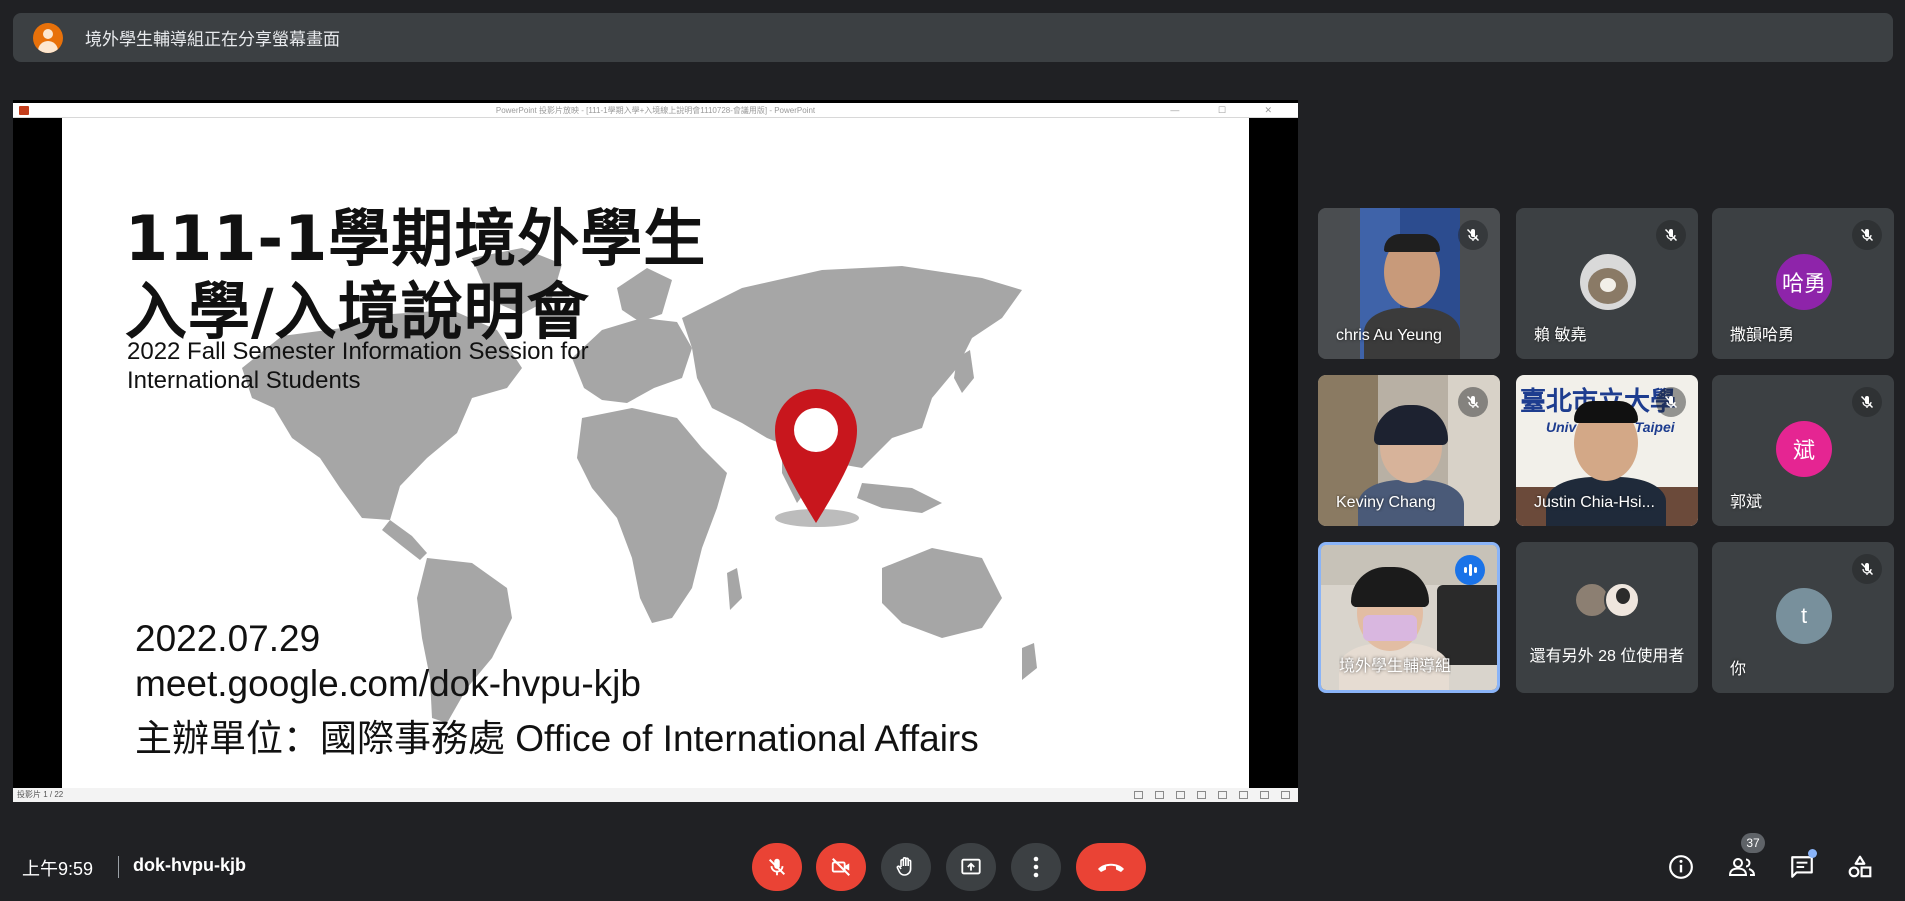 This screenshot has width=1905, height=901. Describe the element at coordinates (1395, 666) in the screenshot. I see `participant-name: 境外學生輔導組` at that location.